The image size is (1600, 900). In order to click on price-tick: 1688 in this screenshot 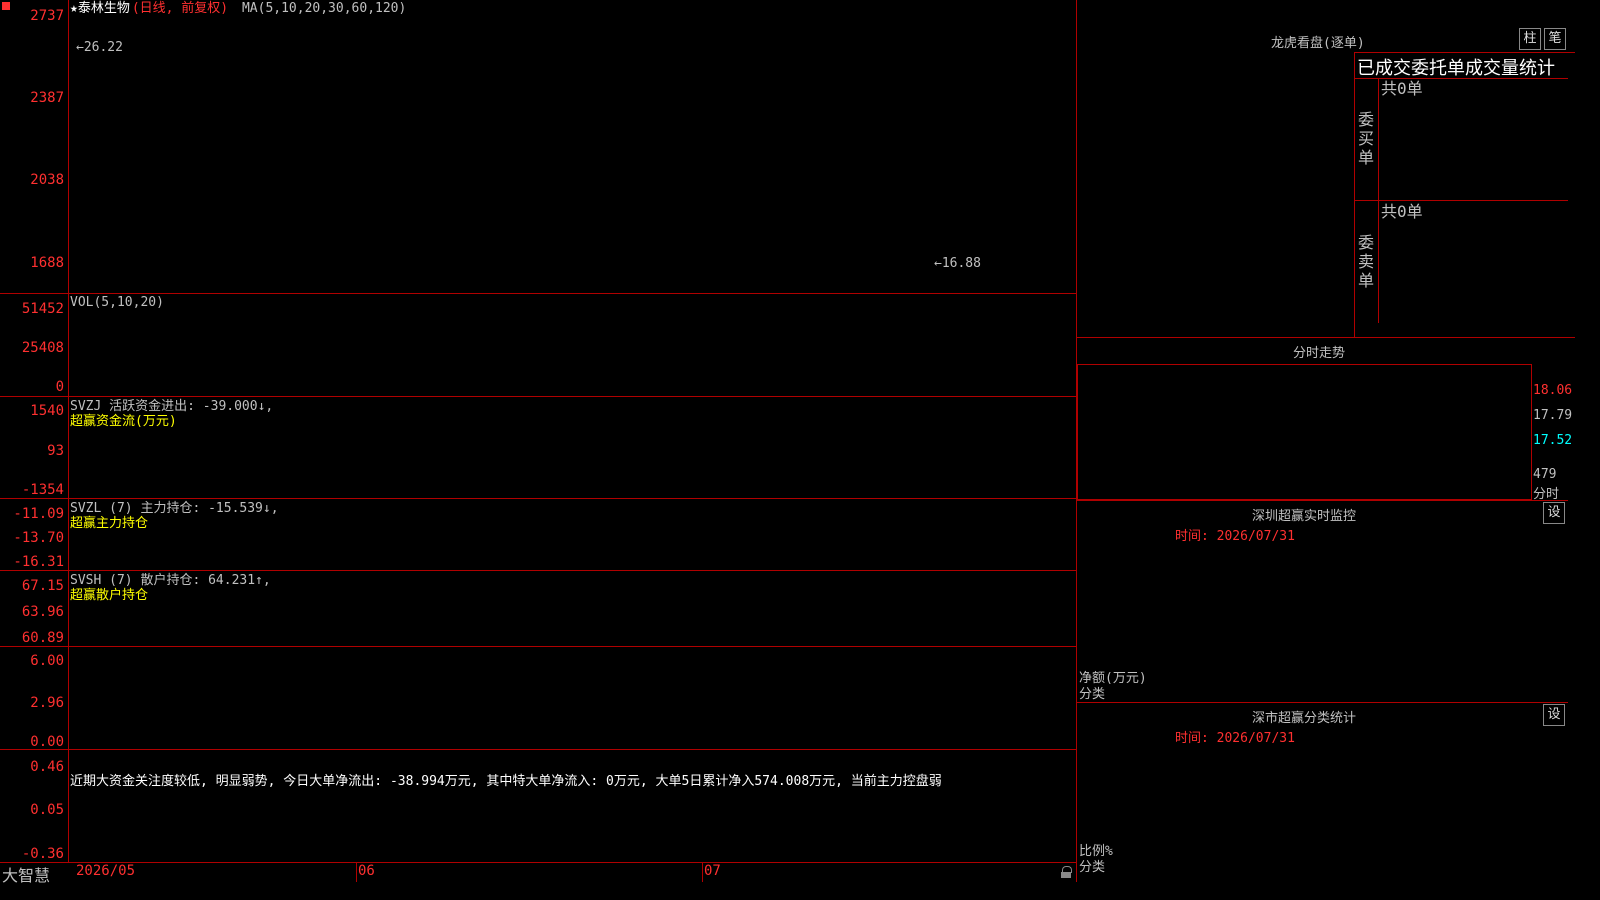, I will do `click(47, 263)`.